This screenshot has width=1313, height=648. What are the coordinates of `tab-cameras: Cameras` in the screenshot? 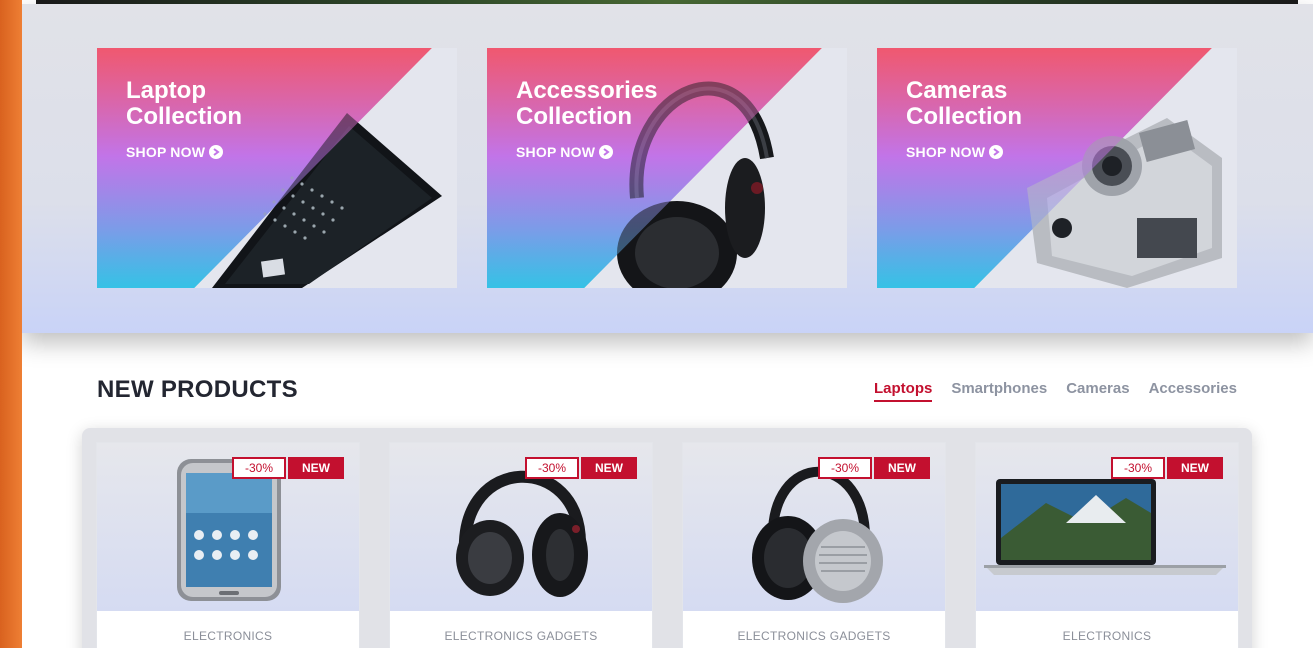 It's located at (1097, 391).